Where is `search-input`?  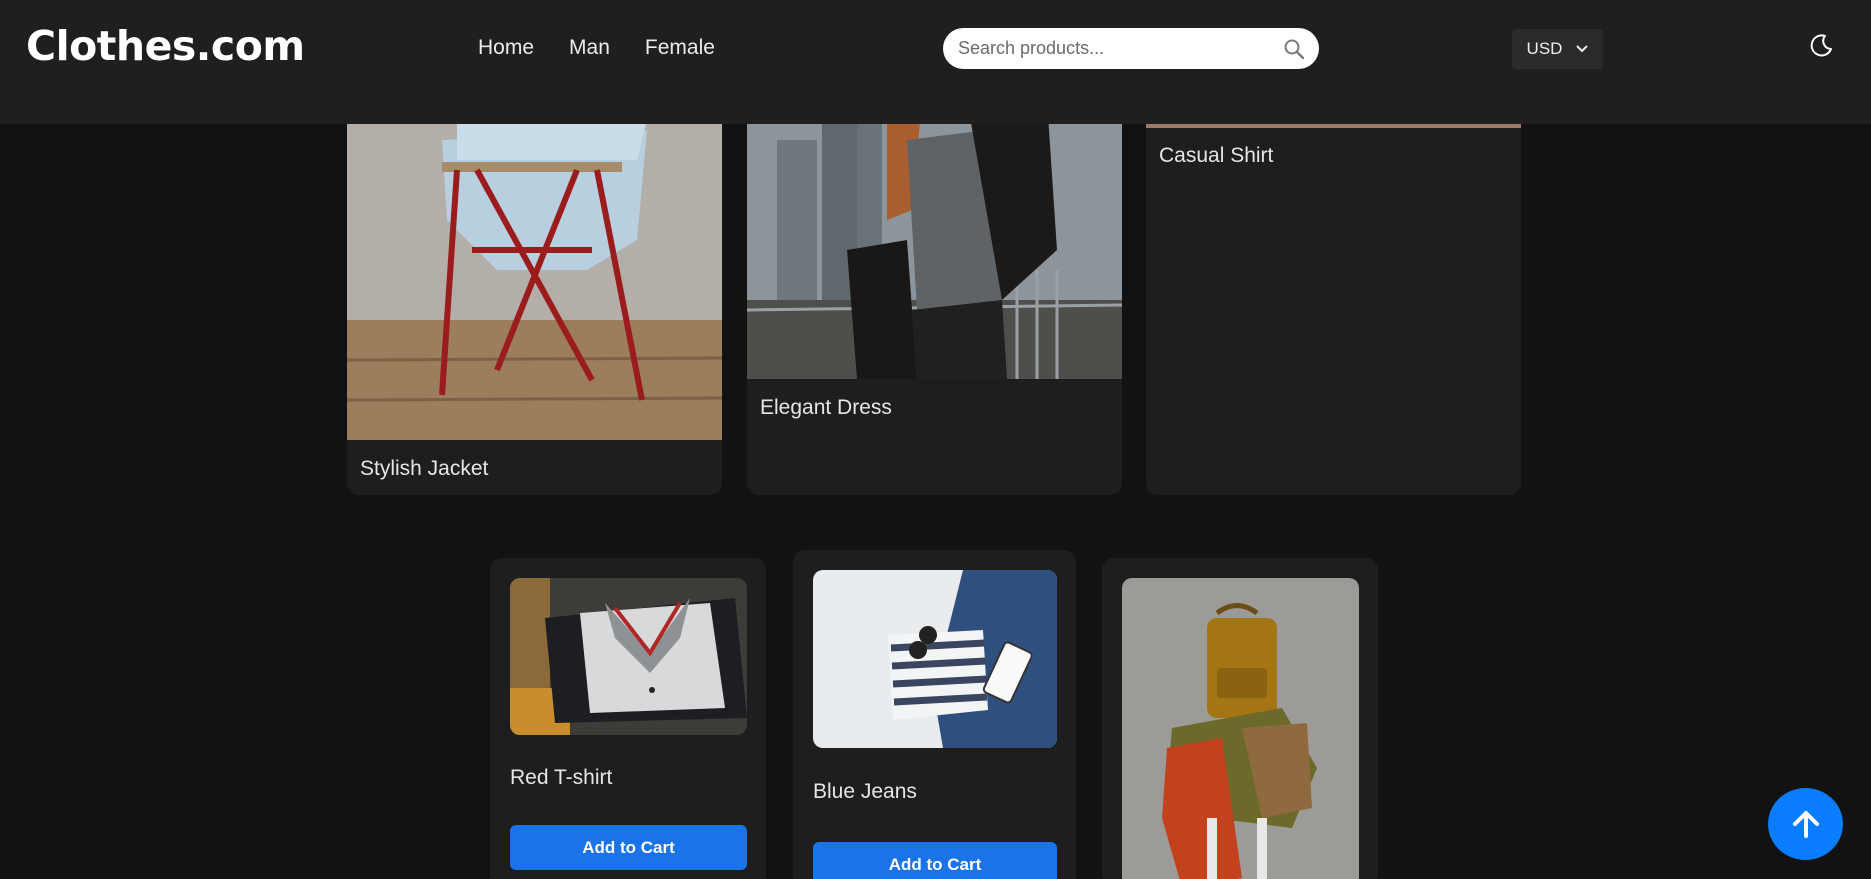 search-input is located at coordinates (1113, 48).